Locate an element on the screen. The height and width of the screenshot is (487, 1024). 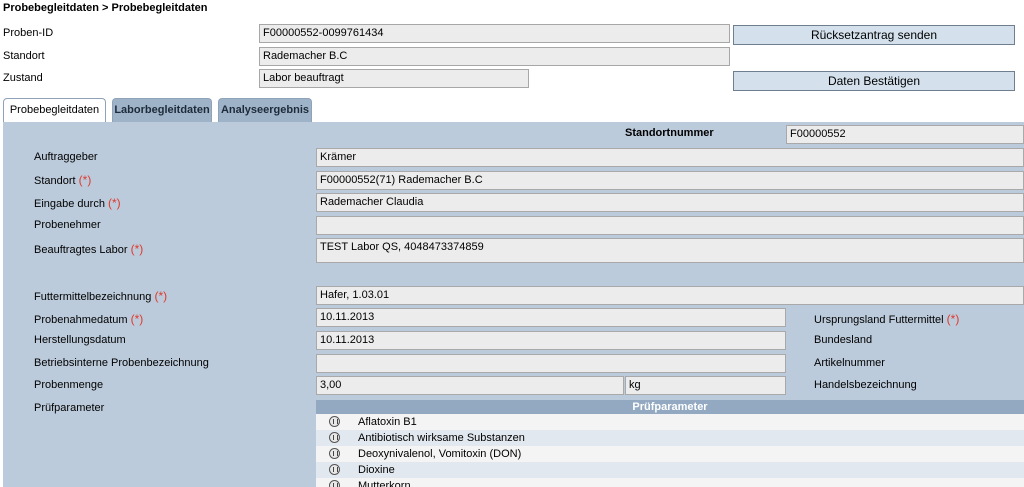
standortnummer-field: F00000552 is located at coordinates (905, 134).